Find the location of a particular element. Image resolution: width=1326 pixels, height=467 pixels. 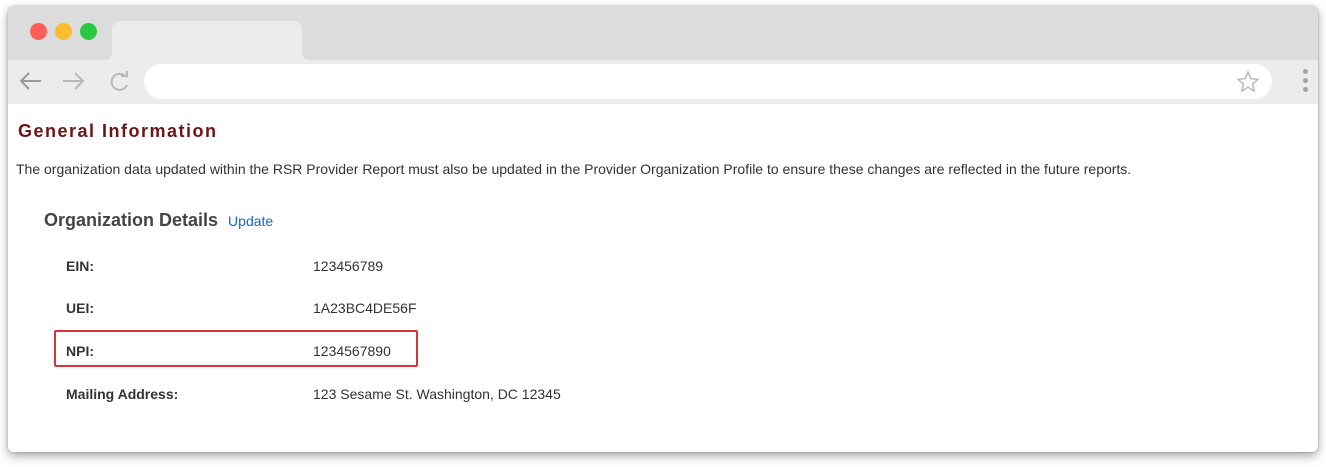

arrow-right-icon is located at coordinates (74, 81).